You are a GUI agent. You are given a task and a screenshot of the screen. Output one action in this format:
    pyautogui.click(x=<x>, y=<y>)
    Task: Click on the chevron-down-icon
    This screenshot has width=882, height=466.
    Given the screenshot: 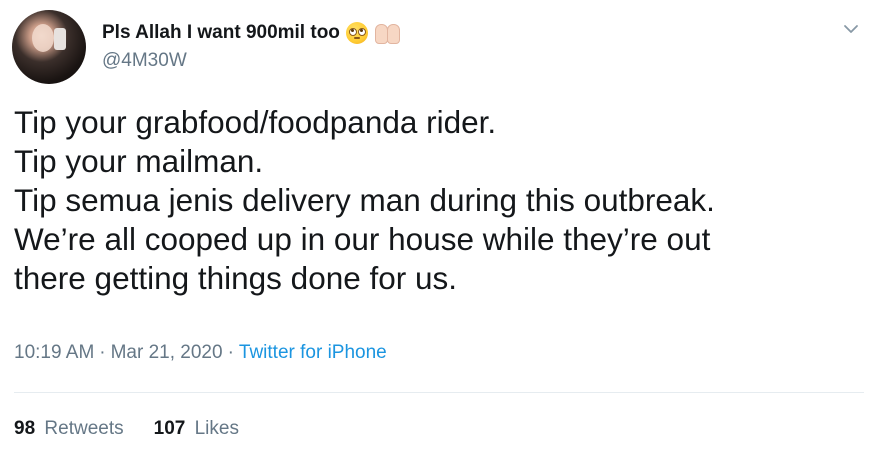 What is the action you would take?
    pyautogui.click(x=851, y=29)
    